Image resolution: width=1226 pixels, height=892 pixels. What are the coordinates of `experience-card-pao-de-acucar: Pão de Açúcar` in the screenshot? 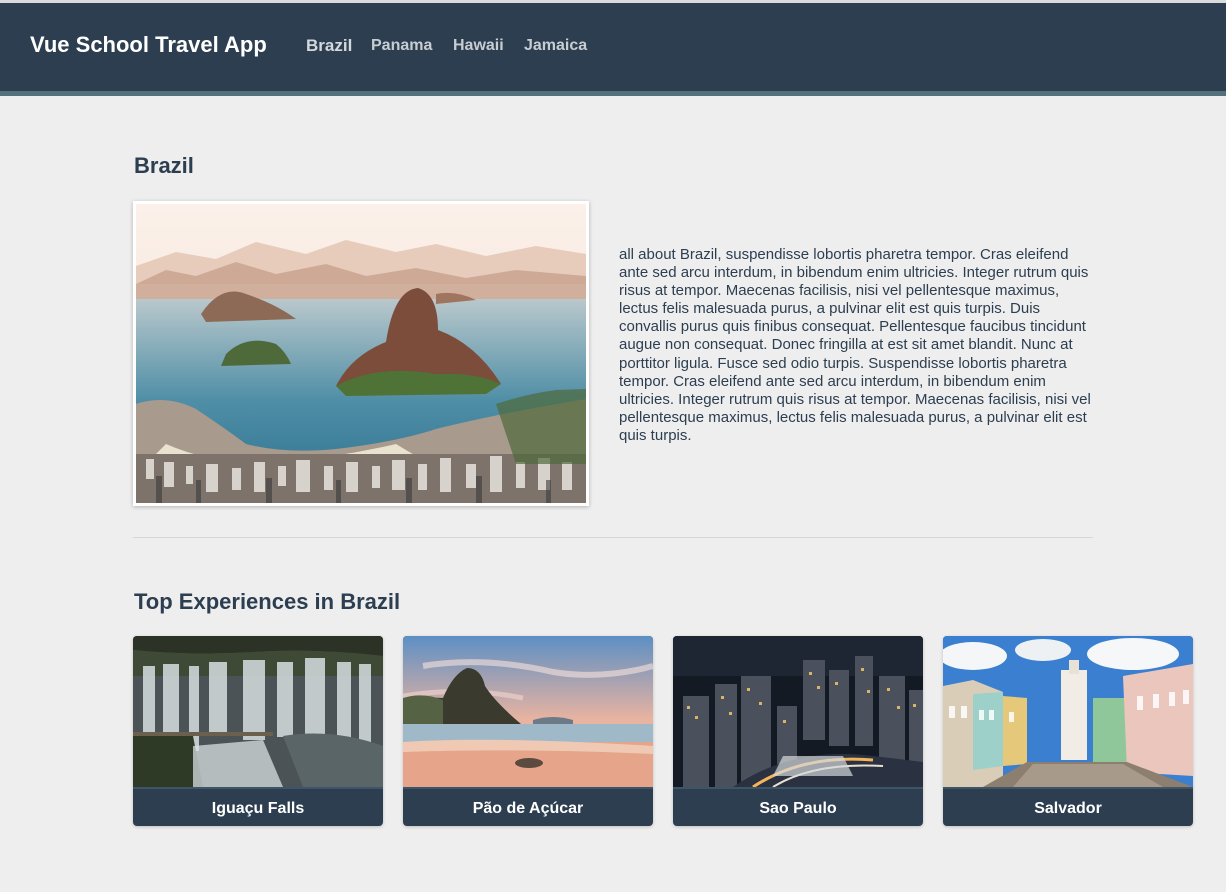 It's located at (528, 731).